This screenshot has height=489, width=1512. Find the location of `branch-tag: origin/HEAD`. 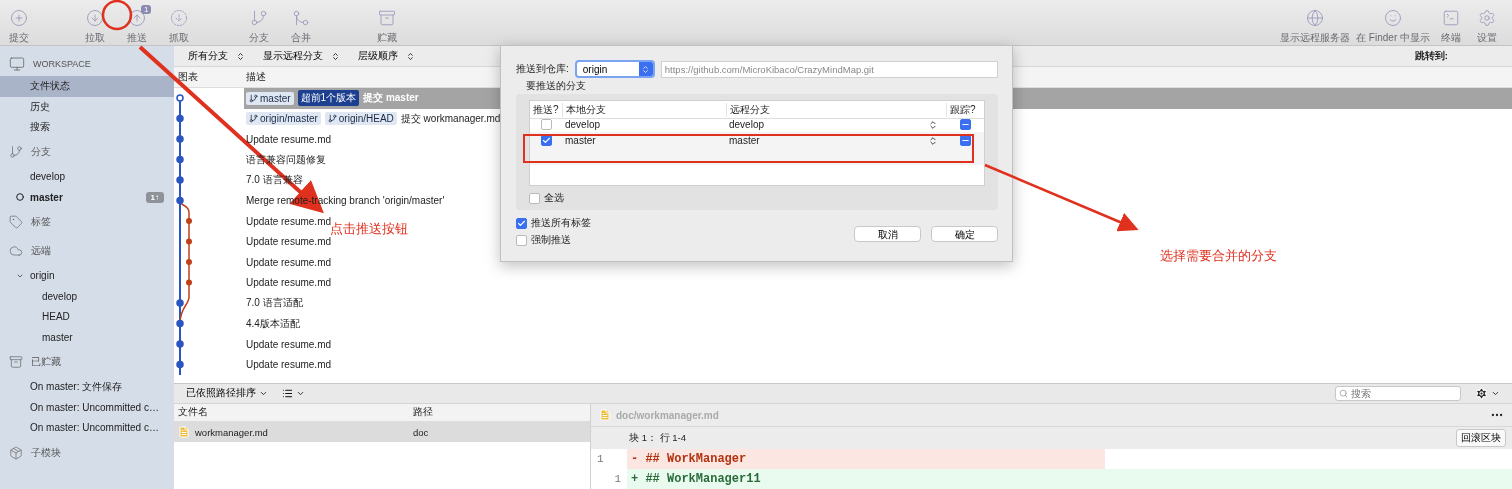

branch-tag: origin/HEAD is located at coordinates (360, 119).